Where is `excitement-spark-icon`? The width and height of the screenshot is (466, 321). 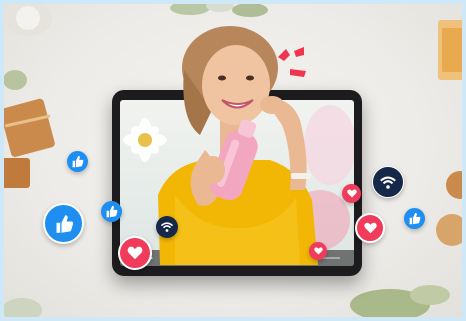
excitement-spark-icon is located at coordinates (292, 62).